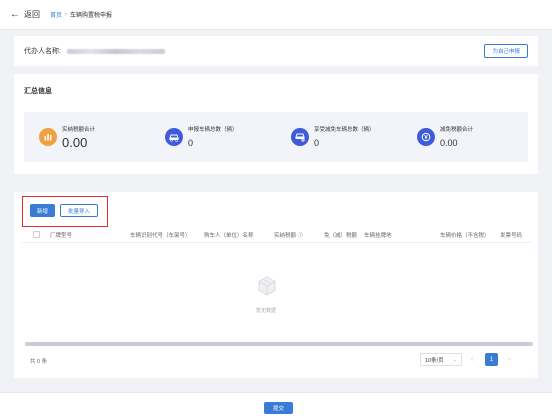 The image size is (552, 420). What do you see at coordinates (339, 137) in the screenshot?
I see `stat-discount-vehicle-count: % 享受减免车辆总数（辆） 0` at bounding box center [339, 137].